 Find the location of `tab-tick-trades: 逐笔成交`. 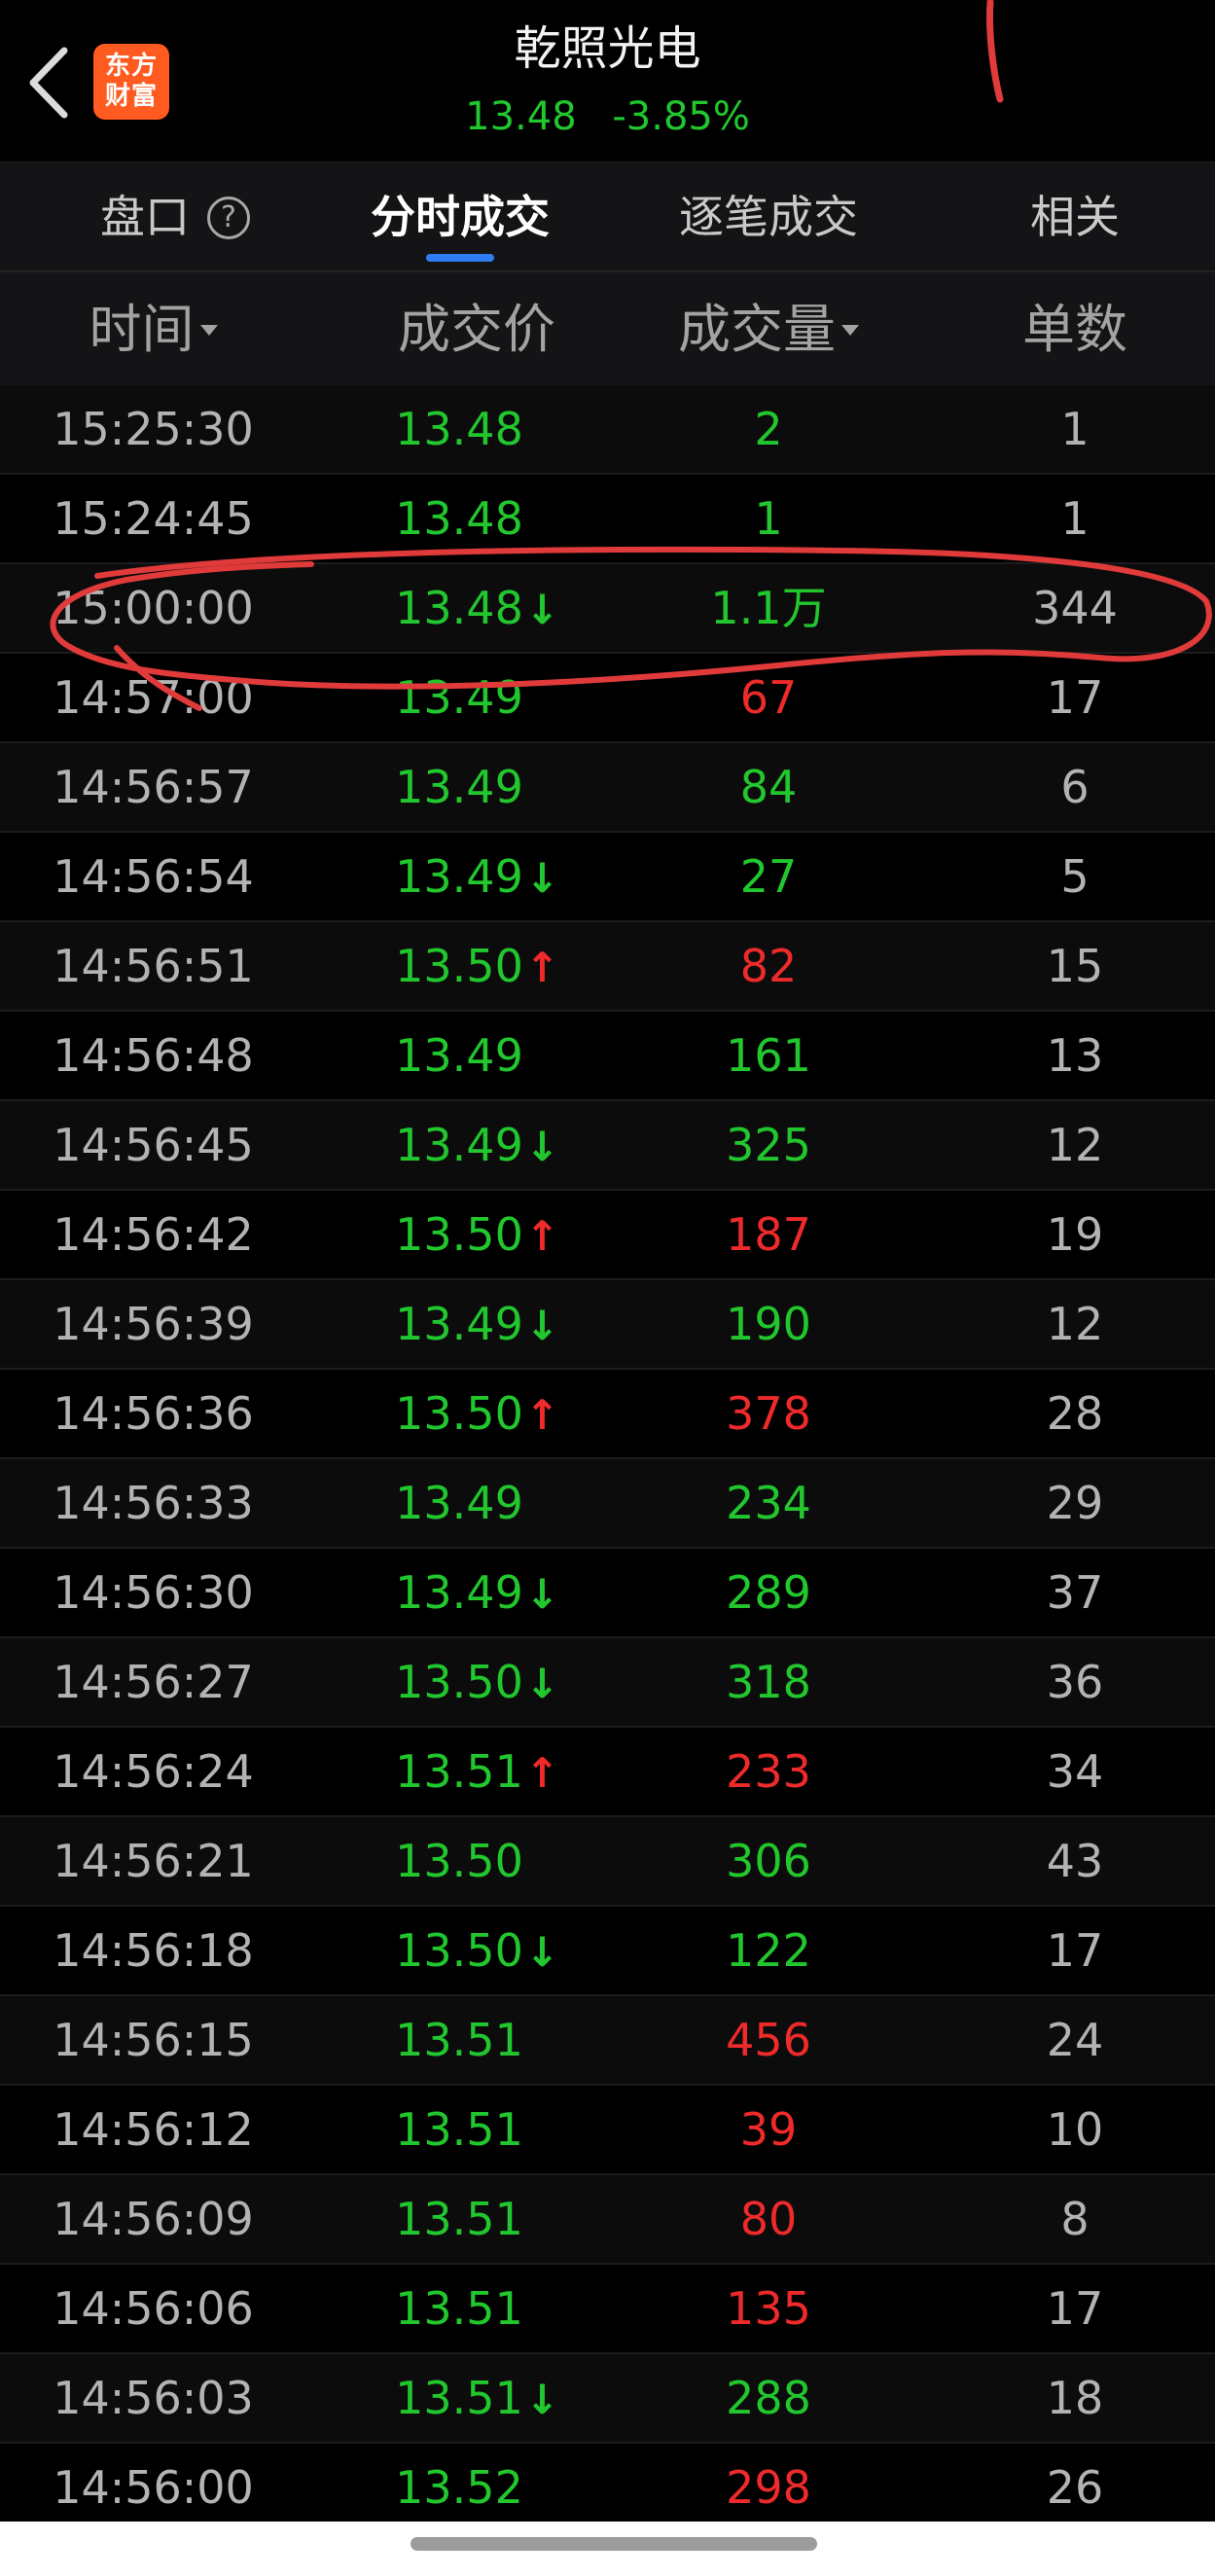

tab-tick-trades: 逐笔成交 is located at coordinates (768, 216).